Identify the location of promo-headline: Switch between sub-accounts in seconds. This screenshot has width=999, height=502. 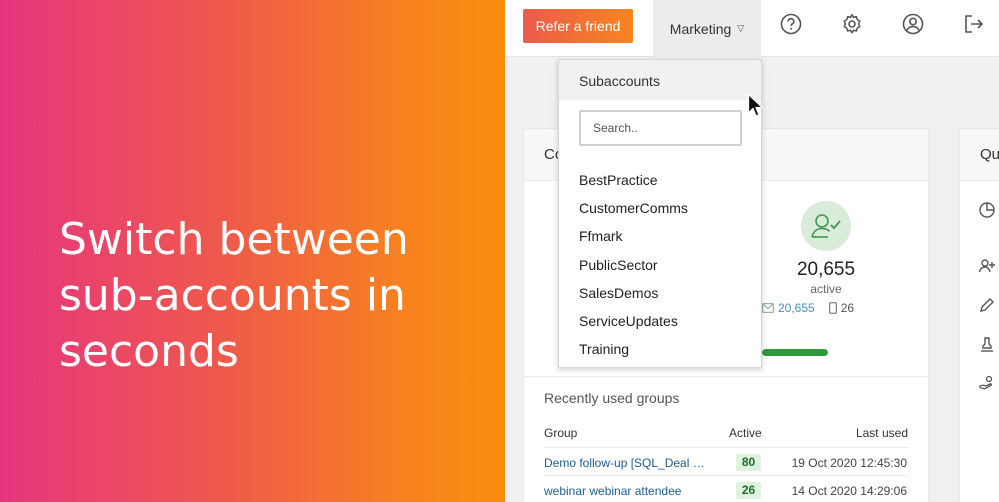
(269, 296).